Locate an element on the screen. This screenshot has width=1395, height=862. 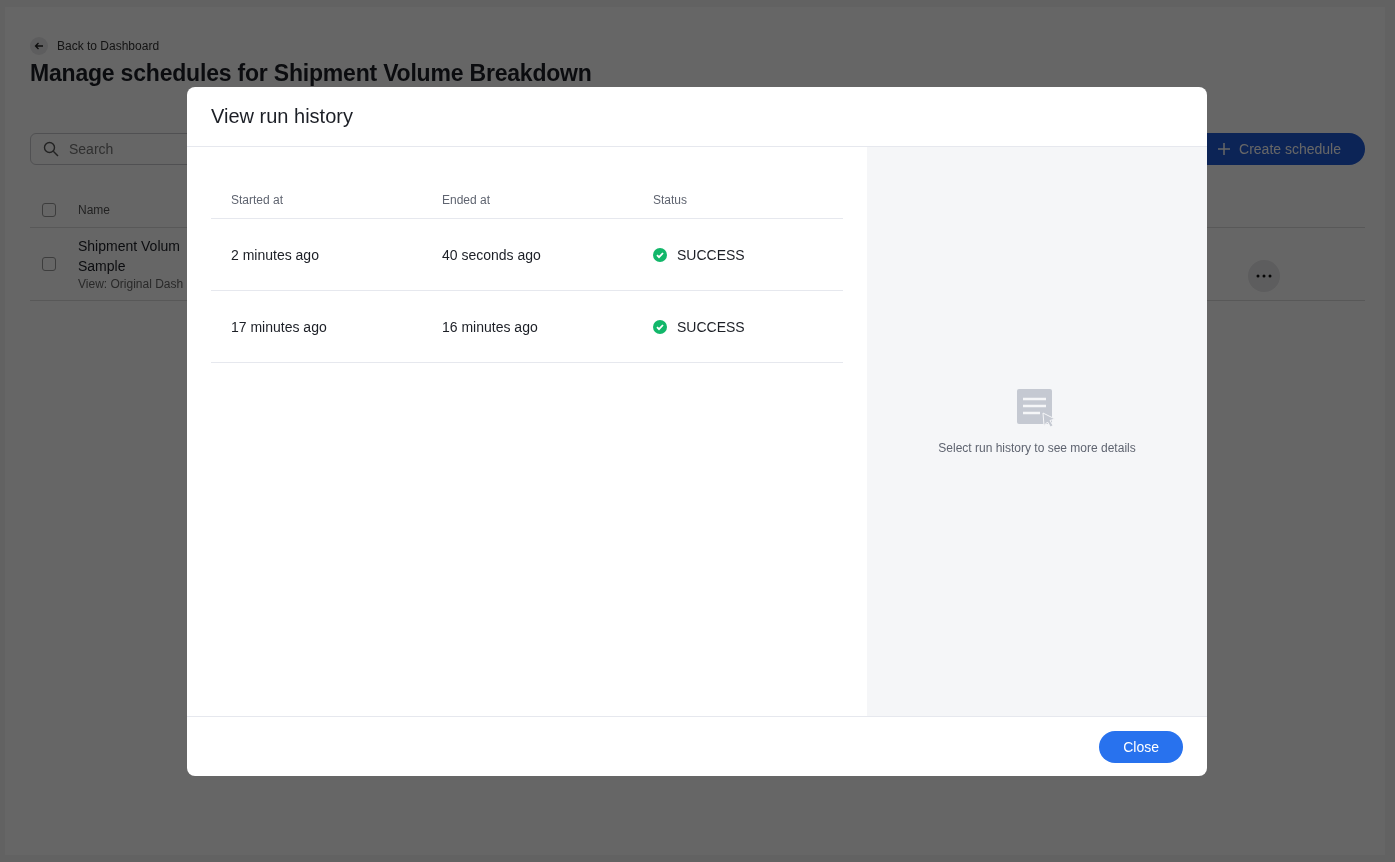
ended-at-cell: 16 minutes ago is located at coordinates (490, 326).